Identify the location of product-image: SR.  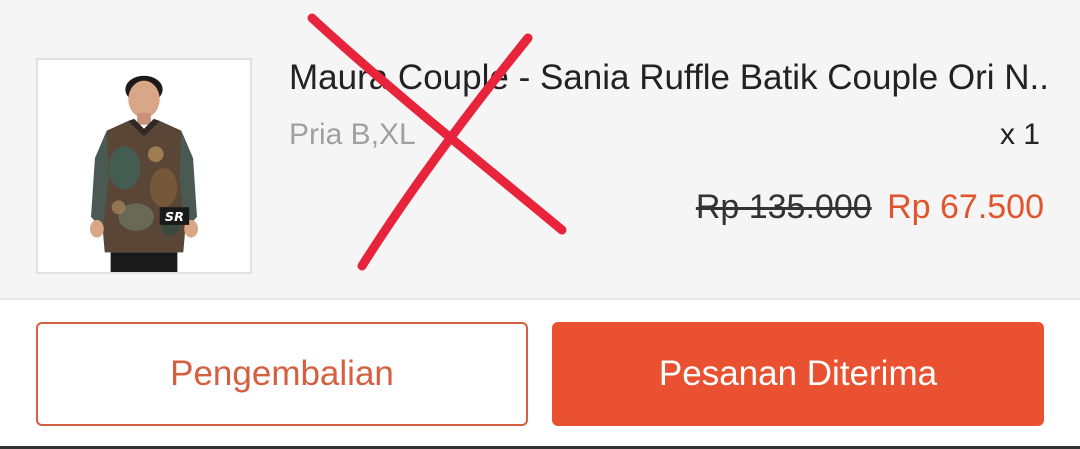
(144, 166).